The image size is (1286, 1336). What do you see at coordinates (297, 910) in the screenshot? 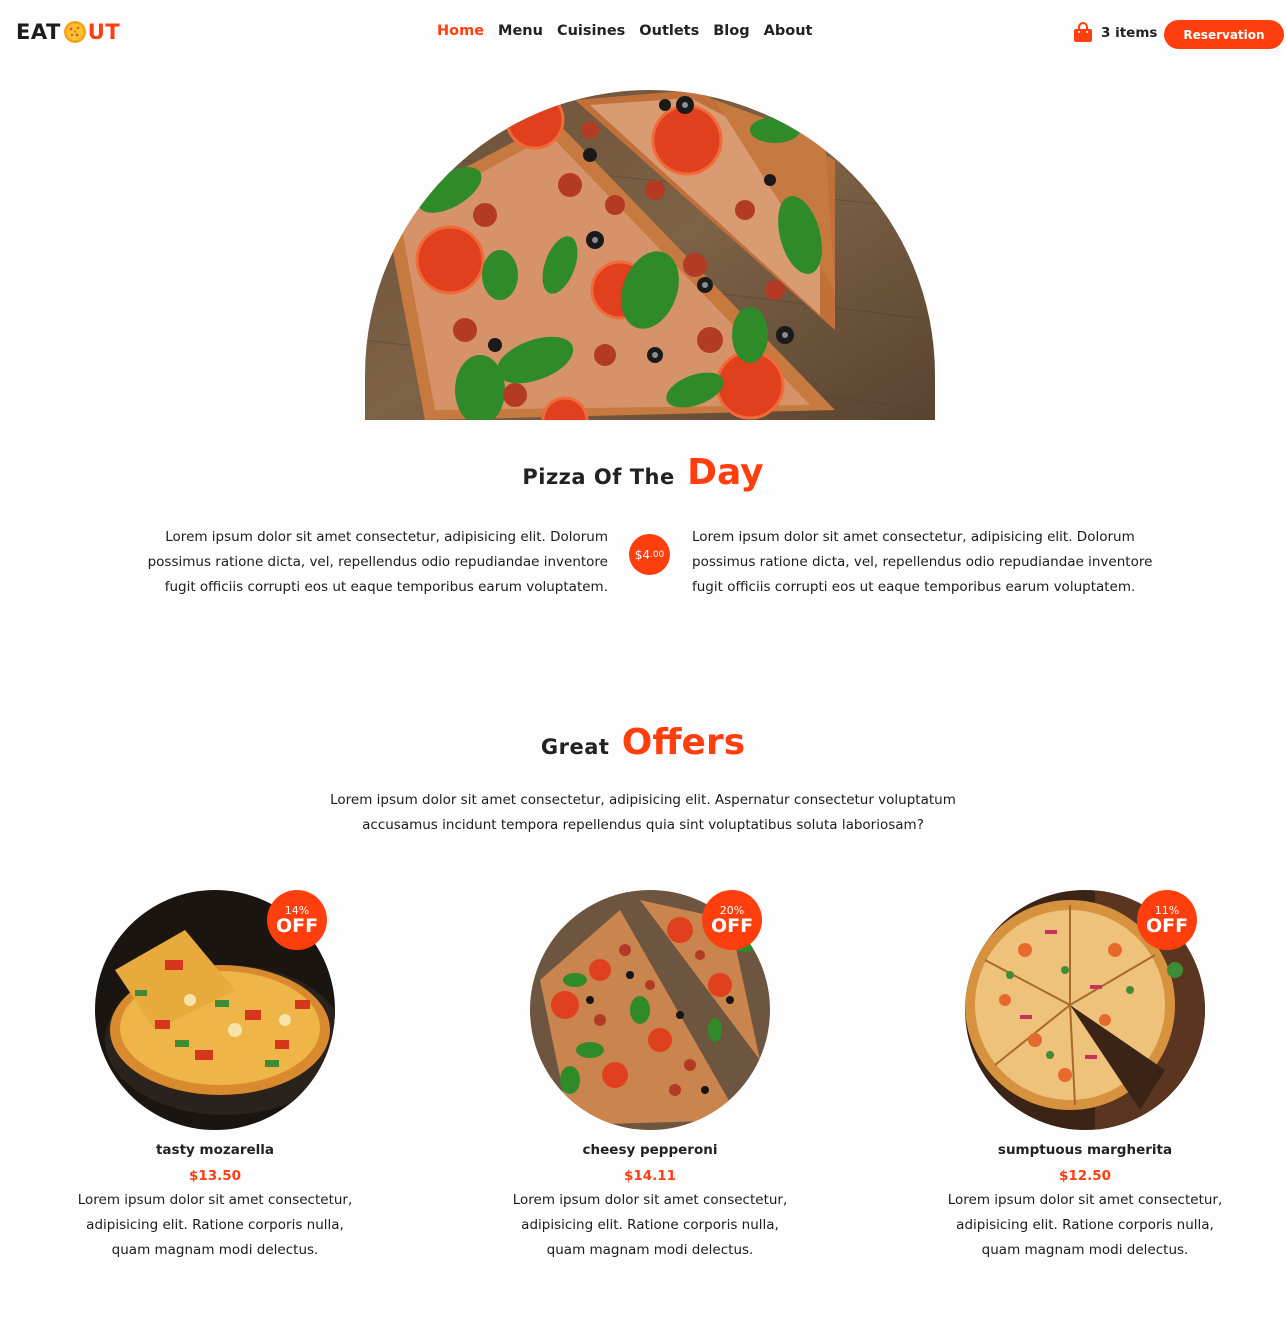
I see `discount-percent: 14%` at bounding box center [297, 910].